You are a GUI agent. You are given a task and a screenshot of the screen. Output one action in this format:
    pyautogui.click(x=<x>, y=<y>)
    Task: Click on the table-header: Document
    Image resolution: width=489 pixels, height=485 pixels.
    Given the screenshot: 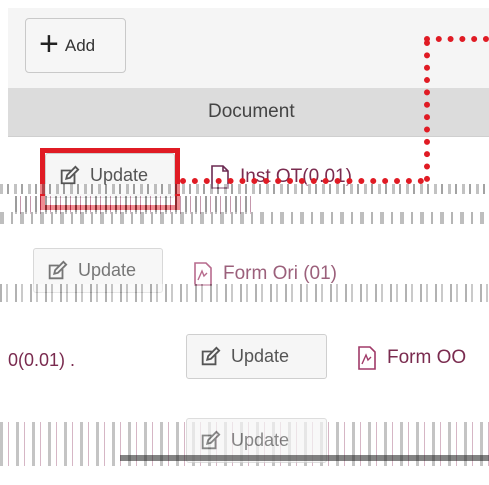 What is the action you would take?
    pyautogui.click(x=248, y=112)
    